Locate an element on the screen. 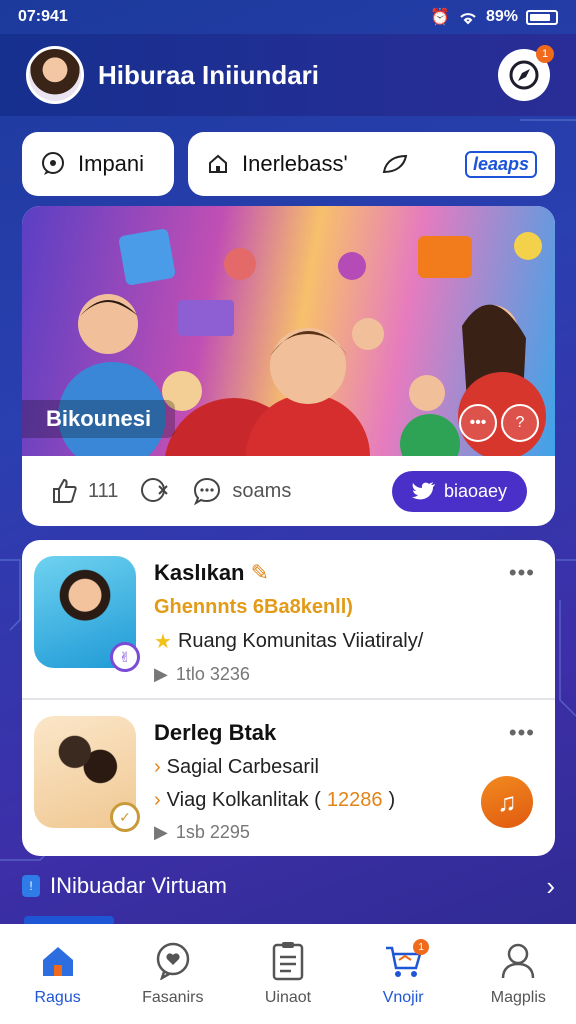  profile-icon is located at coordinates (518, 961).